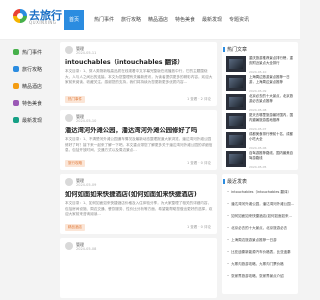 The height and width of the screenshot is (300, 320). Describe the element at coordinates (261, 216) in the screenshot. I see `latest-post-link: 如何如面如来快捷酒店(如何如面如来快捷酒店)` at that location.